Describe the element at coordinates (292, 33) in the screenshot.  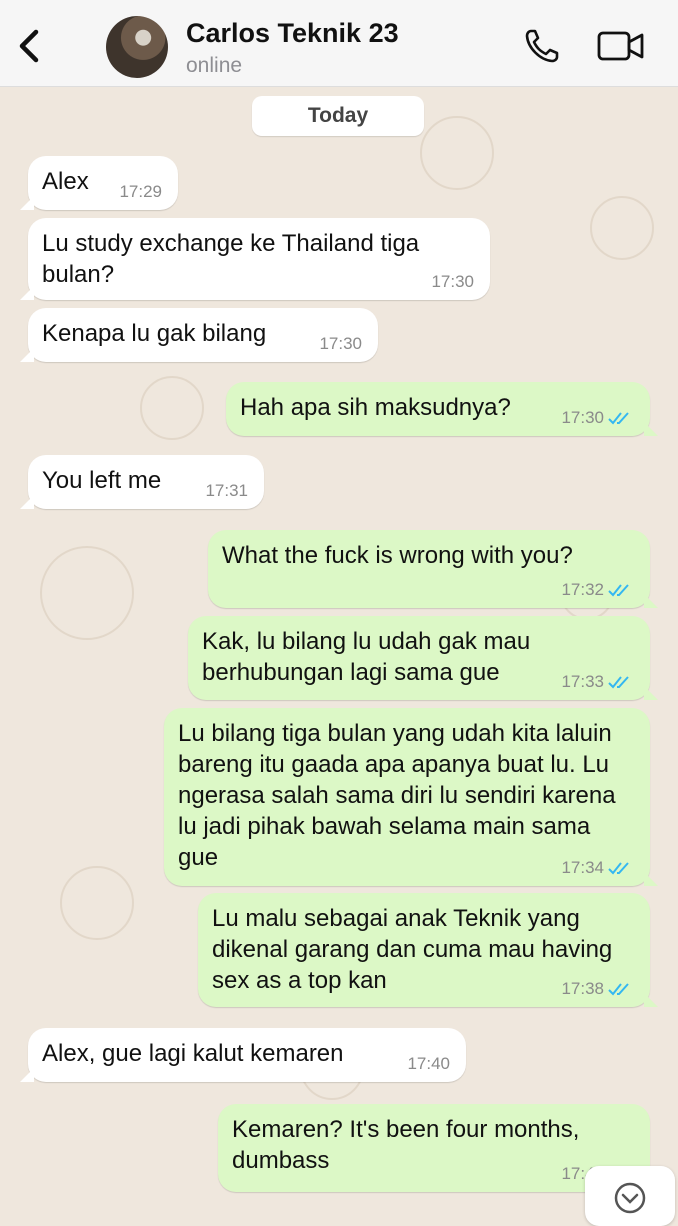
I see `contact-name: Carlos Teknik 23` at that location.